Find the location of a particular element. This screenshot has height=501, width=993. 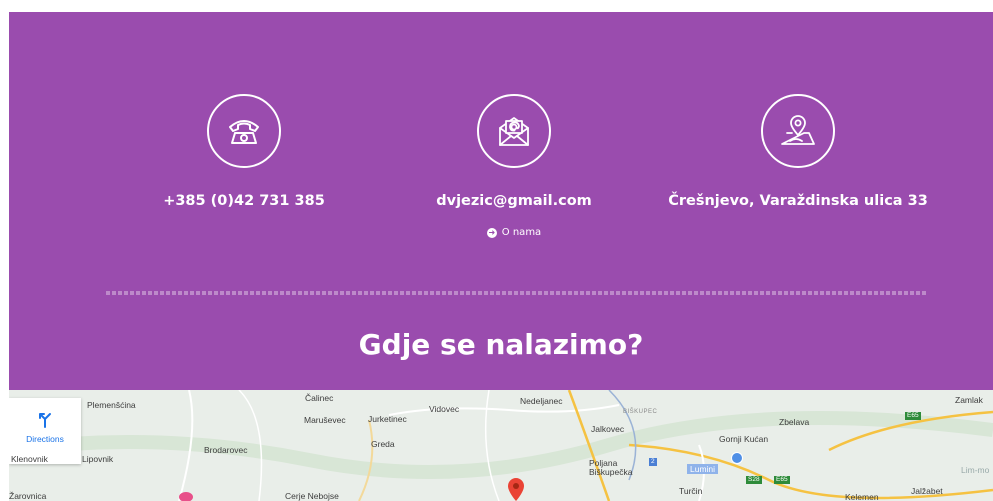

map-place: Kelemen is located at coordinates (862, 496).